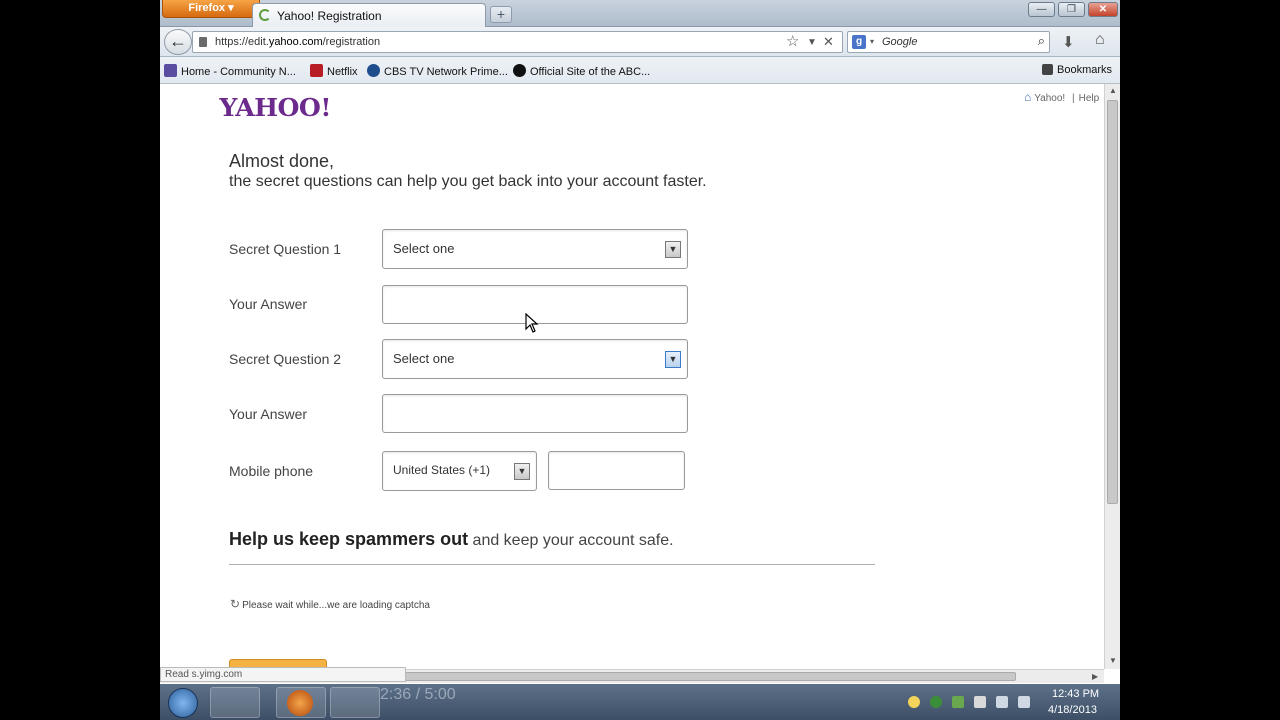  What do you see at coordinates (1089, 98) in the screenshot?
I see `help-link: Help` at bounding box center [1089, 98].